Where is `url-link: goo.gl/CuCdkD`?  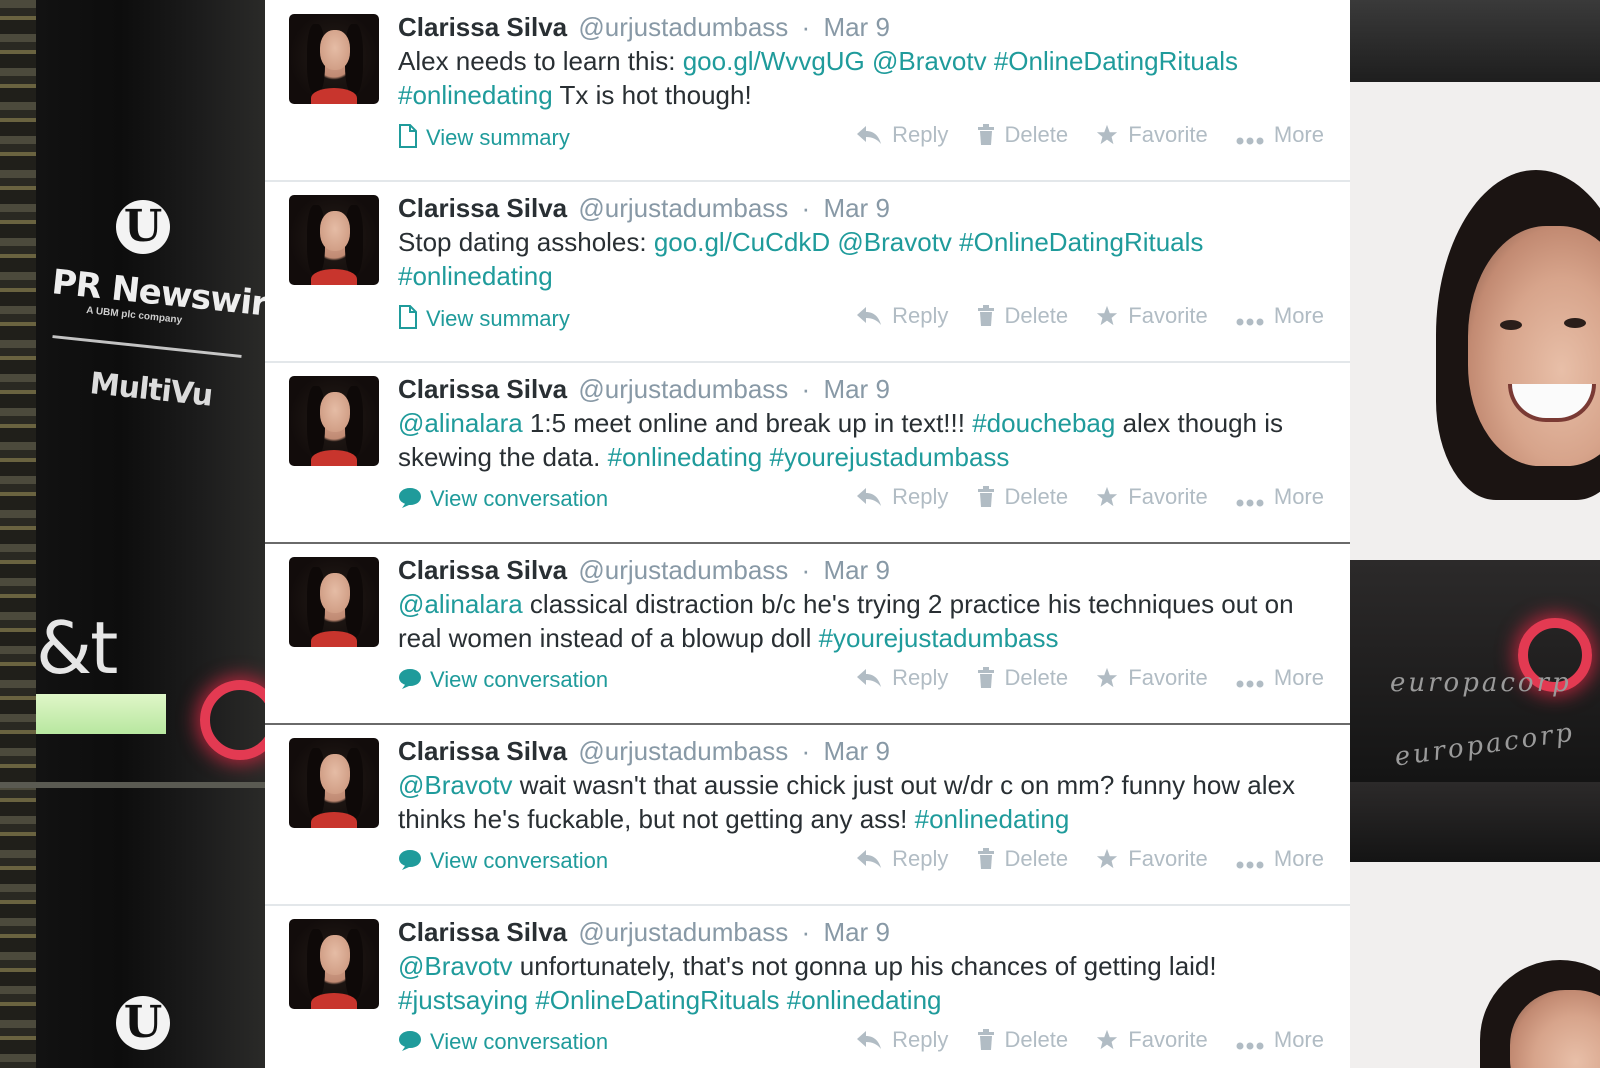 url-link: goo.gl/CuCdkD is located at coordinates (742, 242).